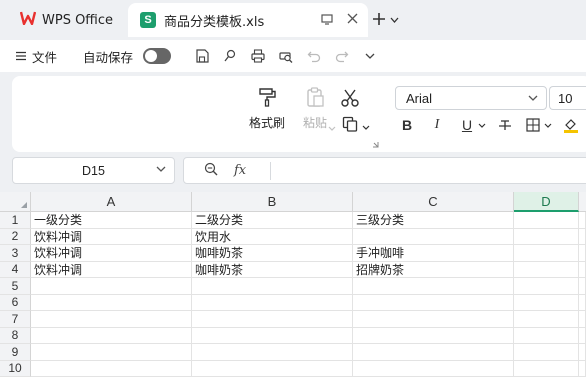 This screenshot has width=586, height=385. What do you see at coordinates (127, 56) in the screenshot?
I see `autosave-control: 自动保存` at bounding box center [127, 56].